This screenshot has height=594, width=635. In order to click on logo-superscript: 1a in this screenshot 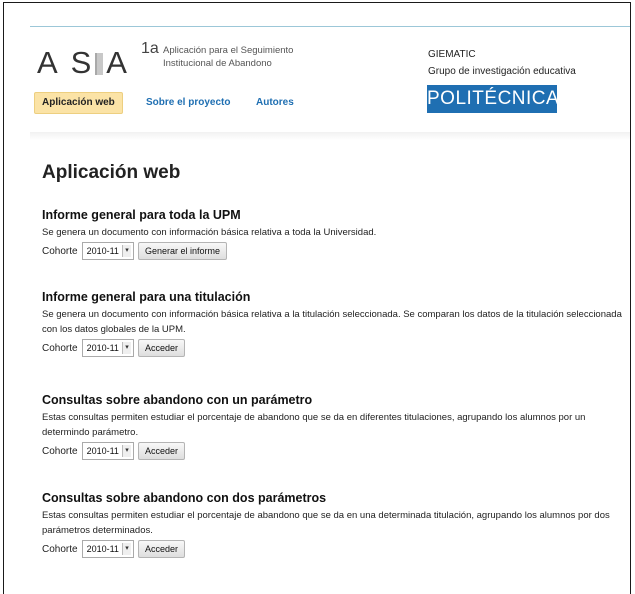, I will do `click(150, 48)`.